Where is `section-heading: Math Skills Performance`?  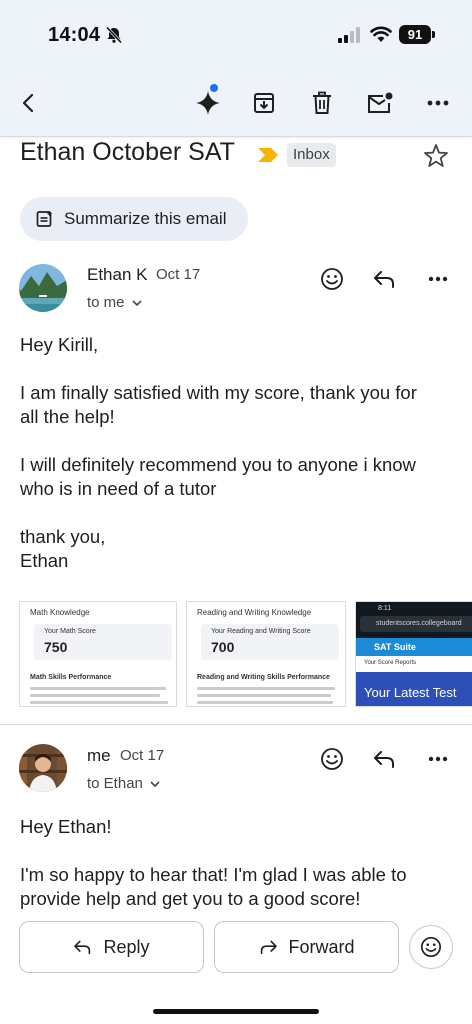
section-heading: Math Skills Performance is located at coordinates (71, 677).